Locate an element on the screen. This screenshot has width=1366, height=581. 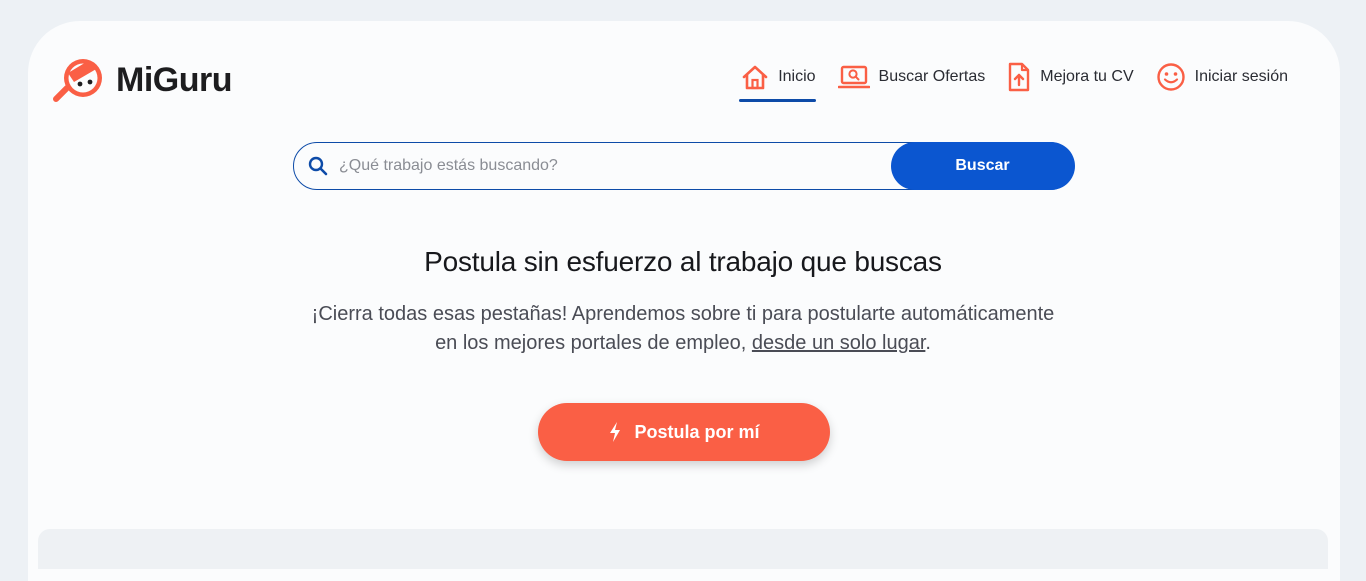
nav-item-iniciar-sesion: Iniciar sesión is located at coordinates (1222, 77).